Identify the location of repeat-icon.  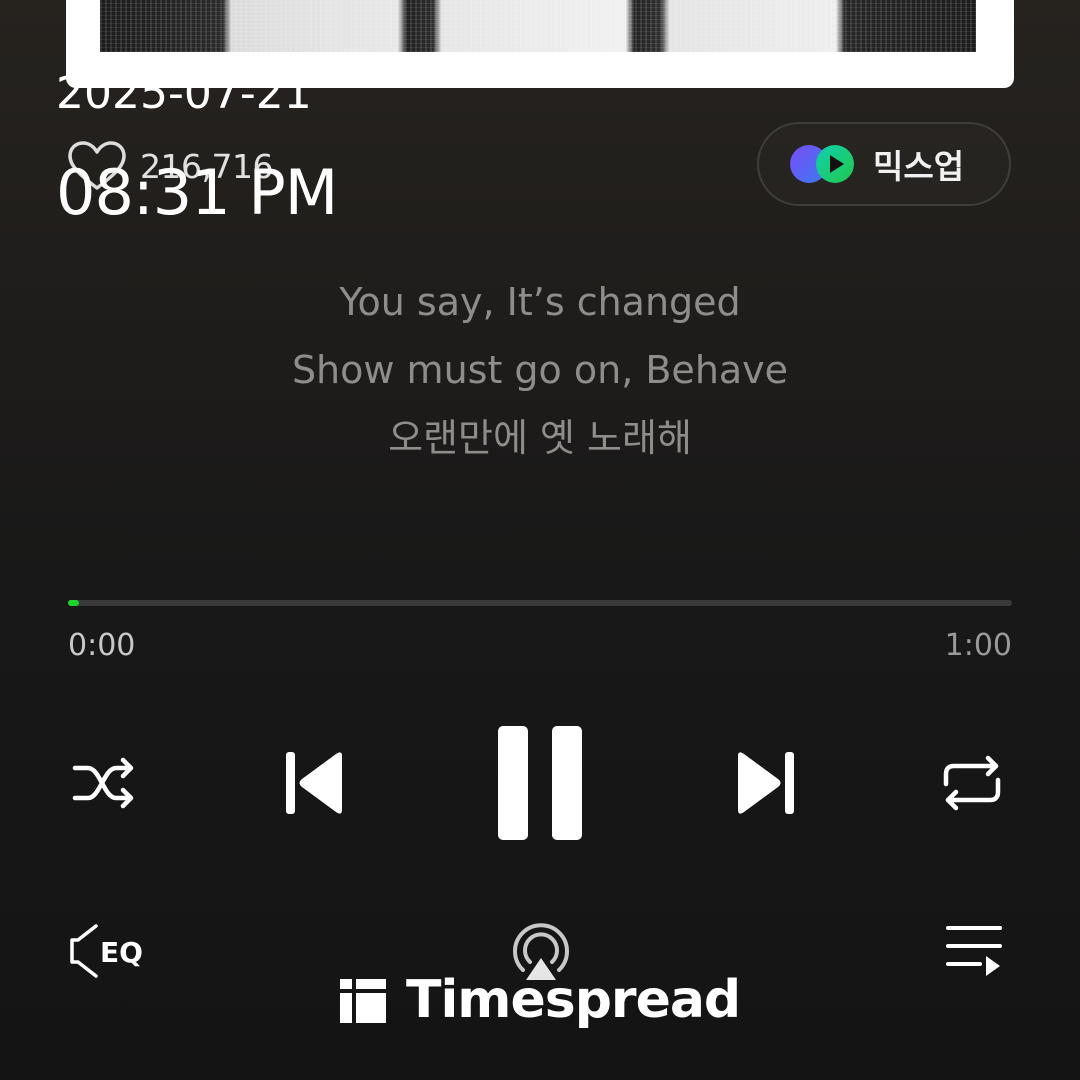
(972, 783).